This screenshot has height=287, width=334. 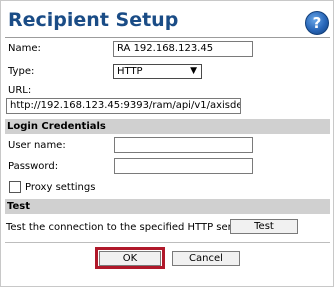 I want to click on password-label: Password:, so click(x=33, y=166).